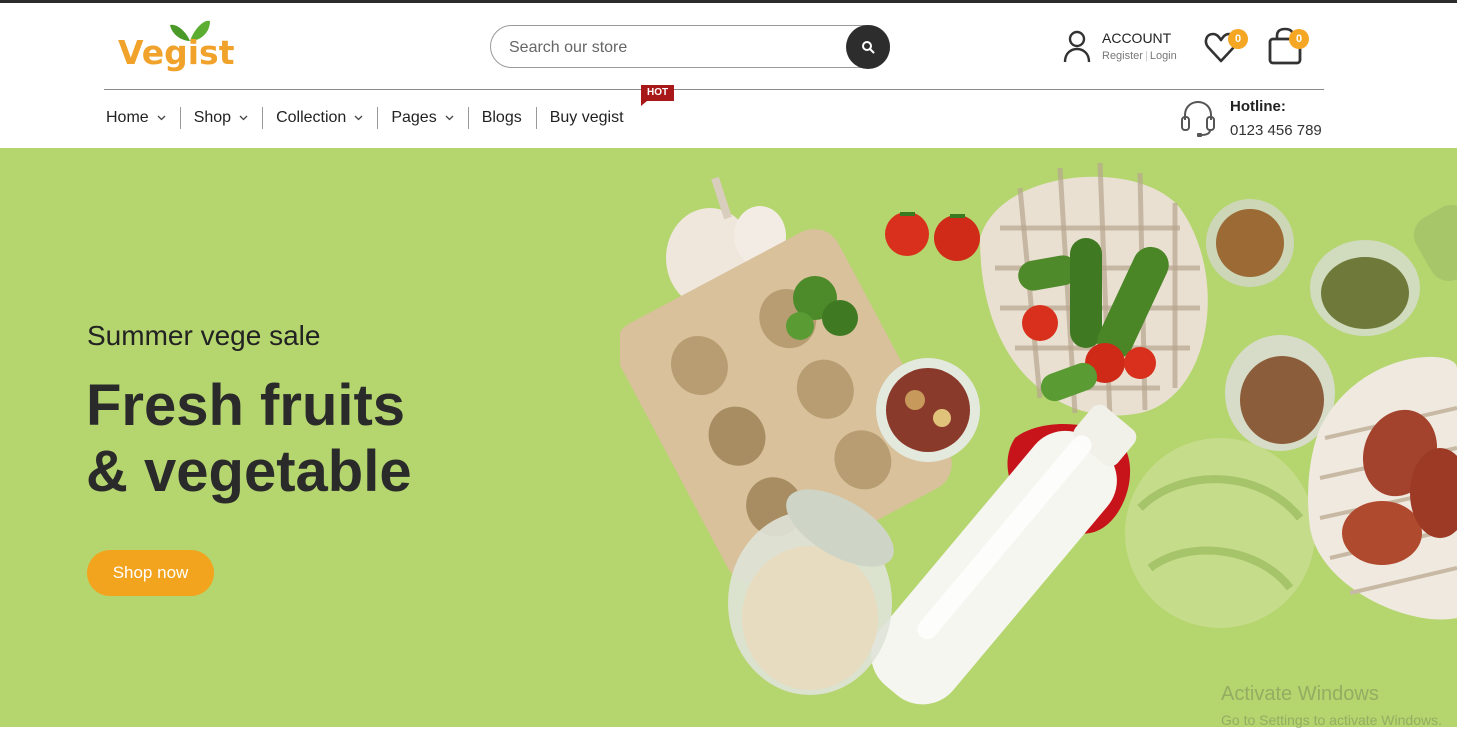 This screenshot has height=737, width=1457. Describe the element at coordinates (932, 236) in the screenshot. I see `cherry-tomatoes-illustration` at that location.